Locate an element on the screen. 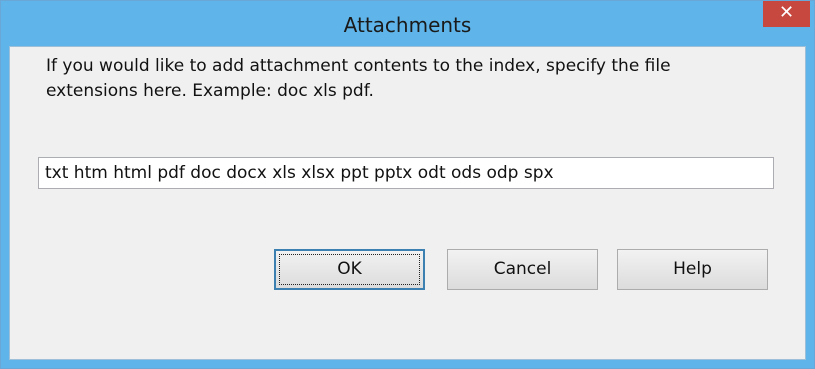 This screenshot has height=369, width=815. help-button: Help is located at coordinates (692, 269).